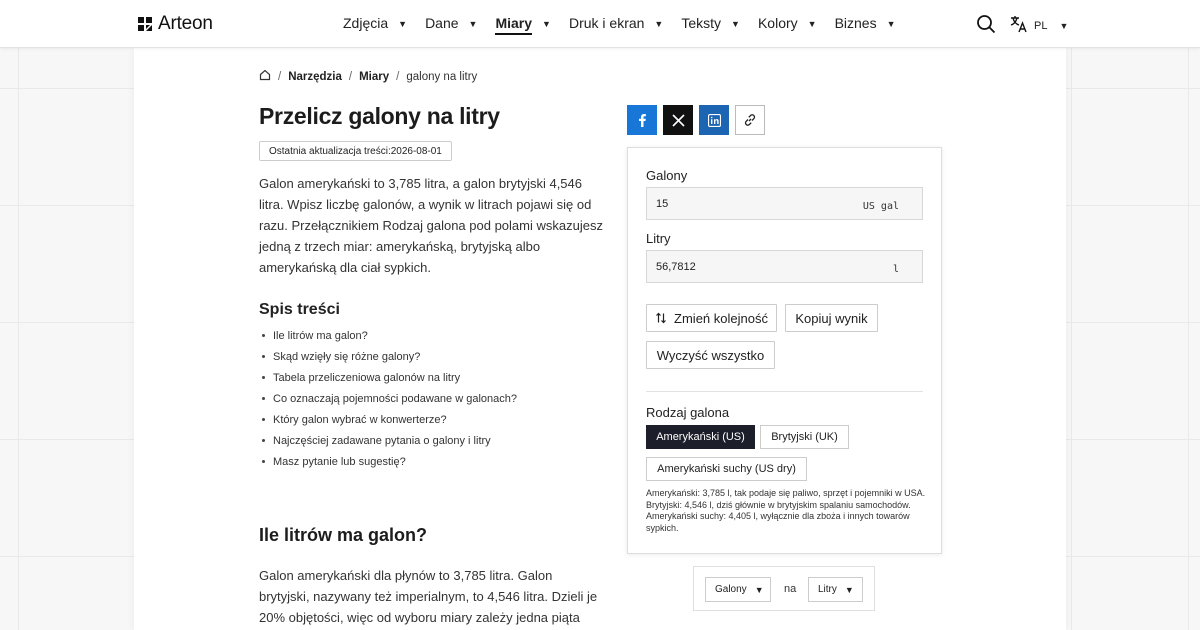 The height and width of the screenshot is (630, 1200). I want to click on share-linkedin-button, so click(714, 120).